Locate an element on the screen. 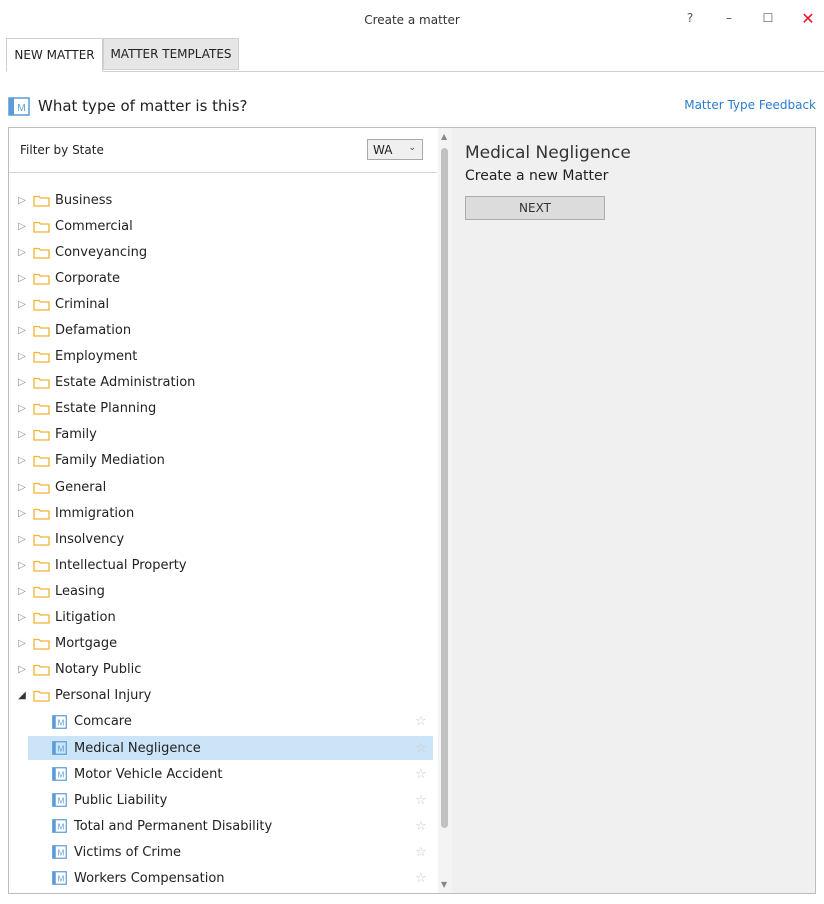 The height and width of the screenshot is (904, 824). maximize-button: ☐ is located at coordinates (768, 18).